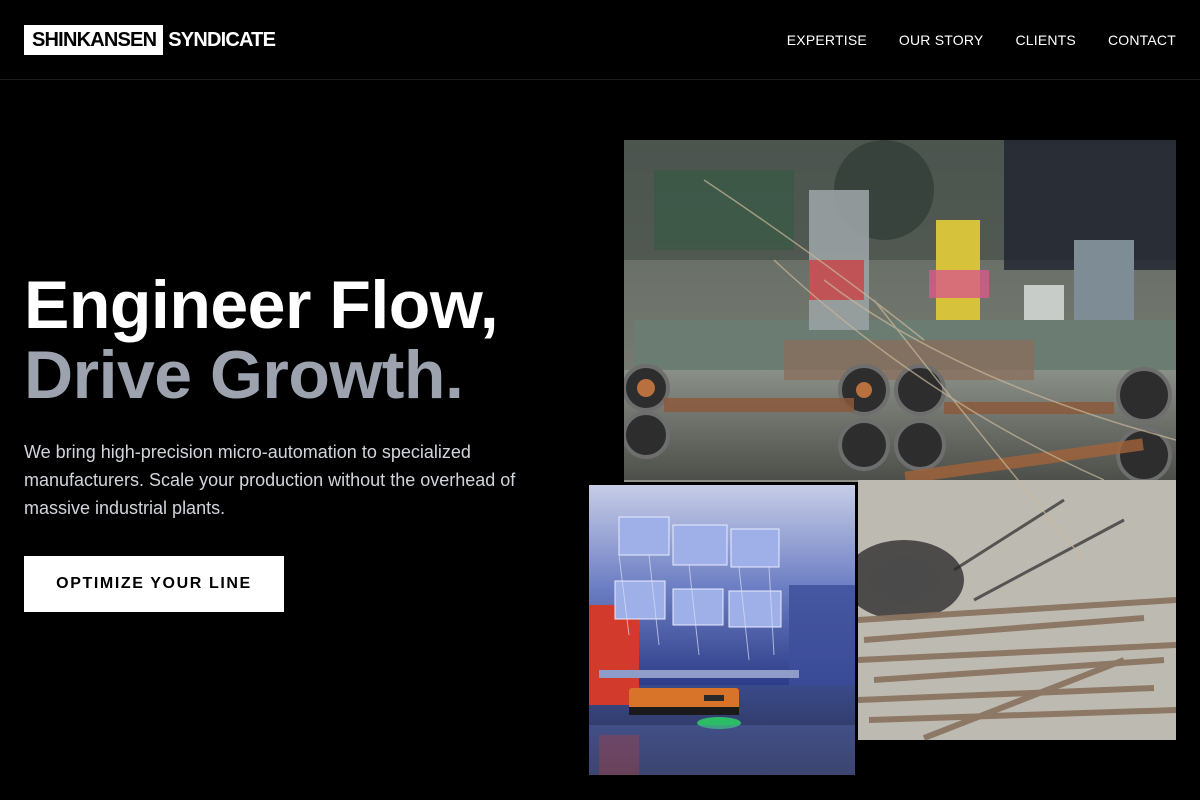  What do you see at coordinates (827, 40) in the screenshot?
I see `nav-link-expertise: EXPERTISE` at bounding box center [827, 40].